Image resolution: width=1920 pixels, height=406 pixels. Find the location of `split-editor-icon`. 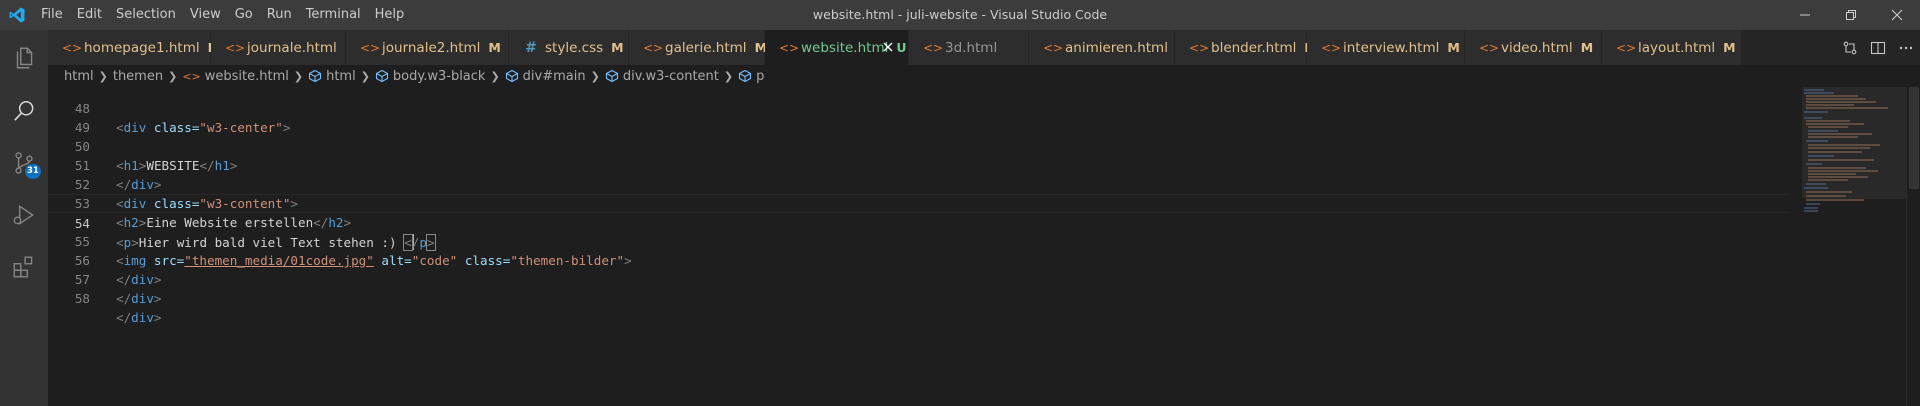

split-editor-icon is located at coordinates (1878, 47).